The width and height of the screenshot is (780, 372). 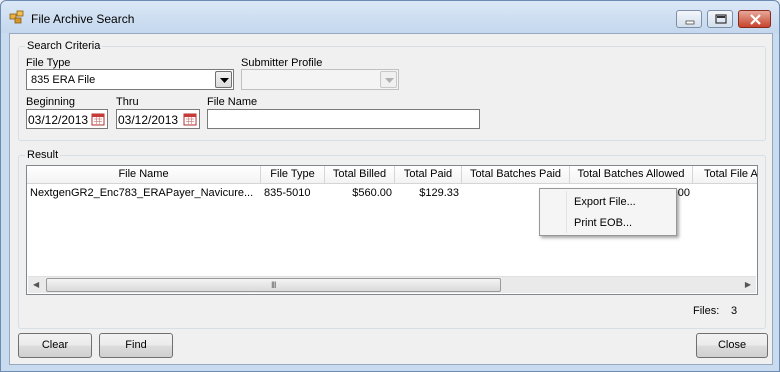 I want to click on cell-total-paid: $129.33, so click(x=439, y=193).